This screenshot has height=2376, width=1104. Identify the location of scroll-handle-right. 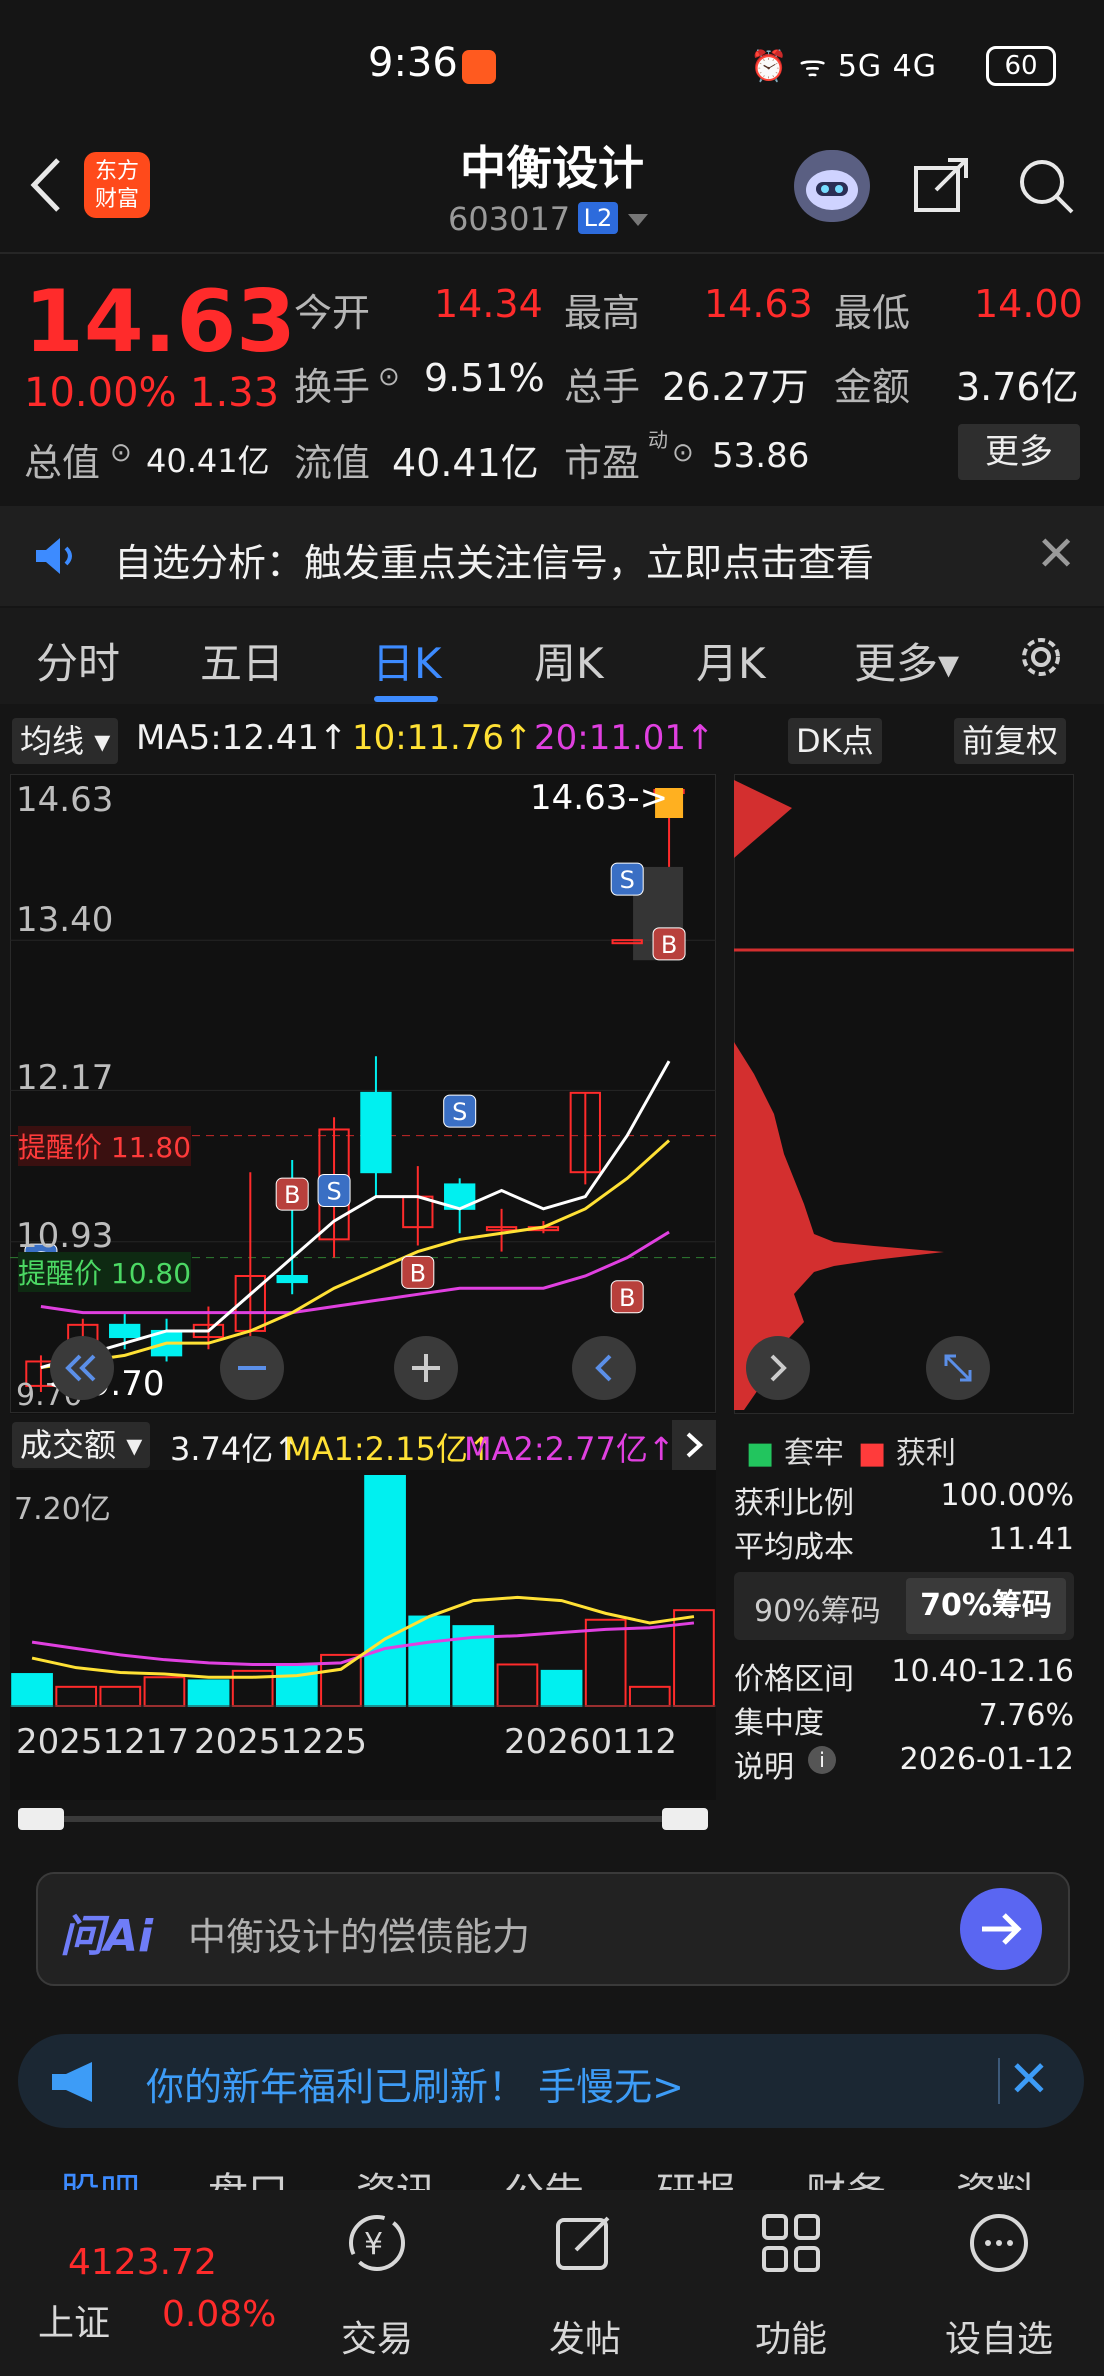
(685, 1819).